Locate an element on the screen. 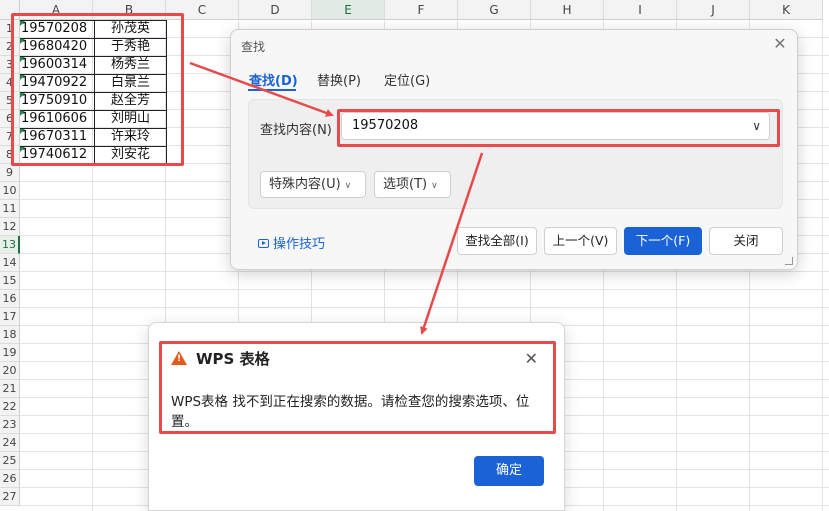 The height and width of the screenshot is (511, 829). active-tab-indicator is located at coordinates (272, 90).